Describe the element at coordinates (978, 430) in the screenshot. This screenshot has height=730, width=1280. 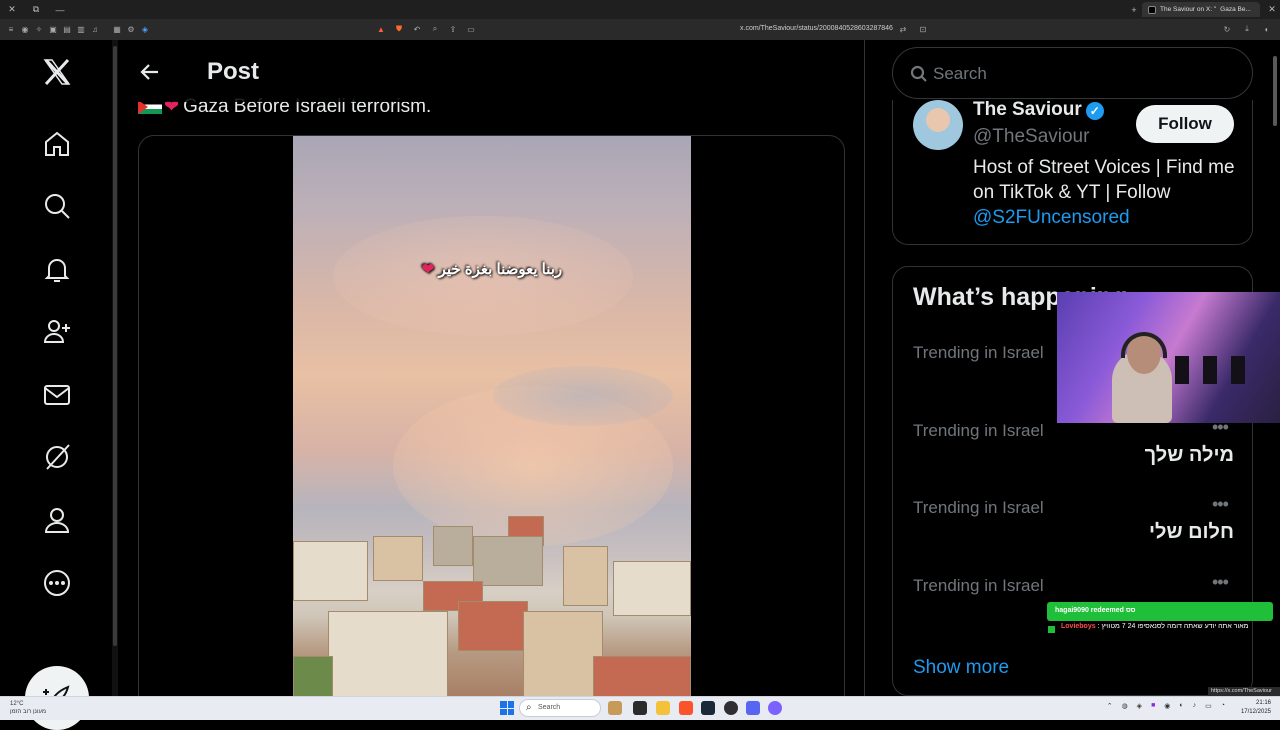
I see `trend-label: Trending in Israel` at that location.